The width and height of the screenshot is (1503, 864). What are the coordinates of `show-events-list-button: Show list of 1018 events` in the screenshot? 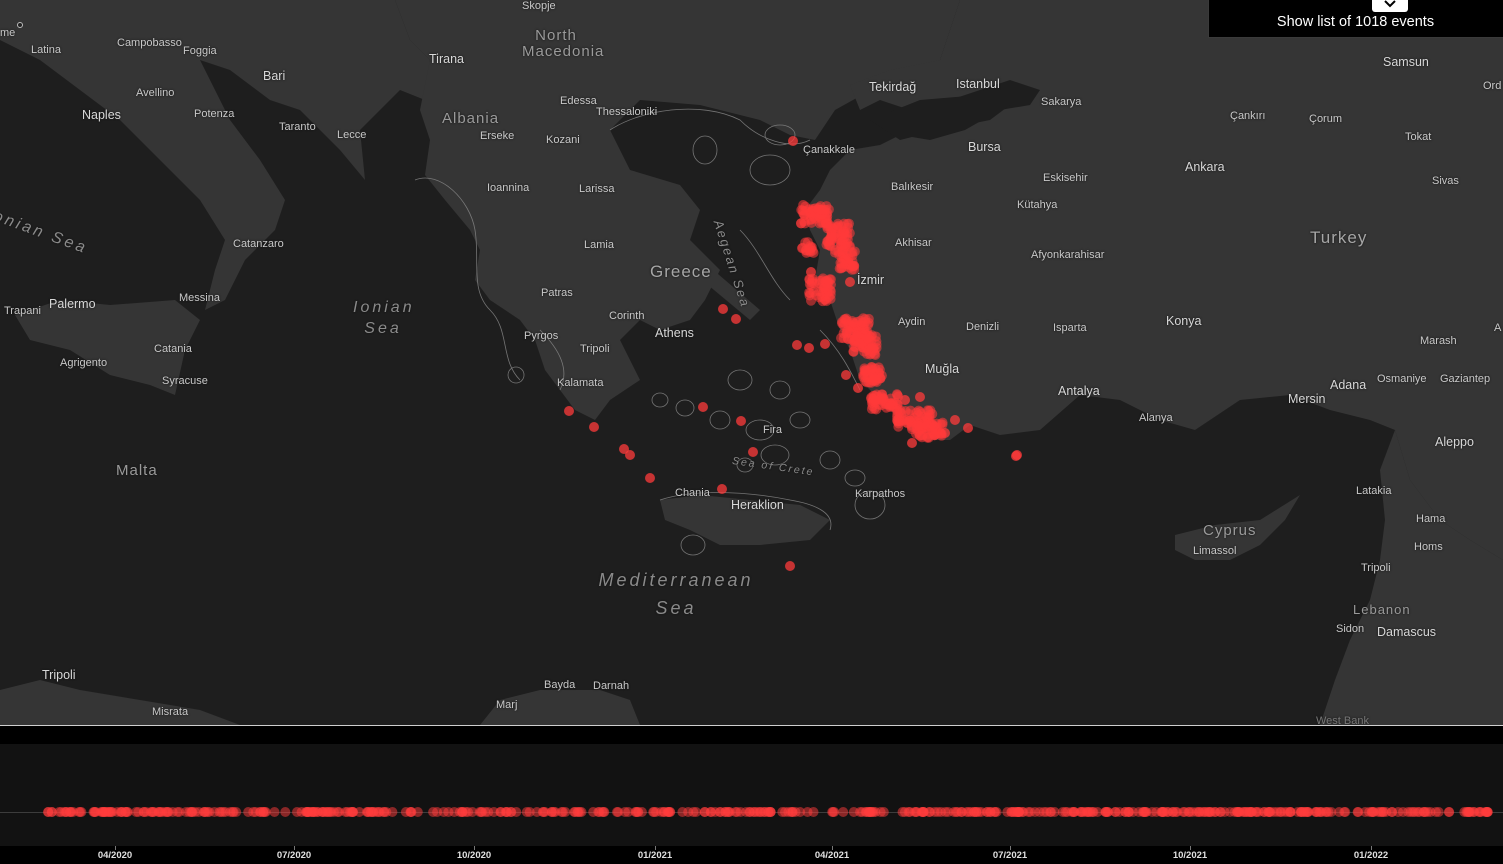 It's located at (1355, 22).